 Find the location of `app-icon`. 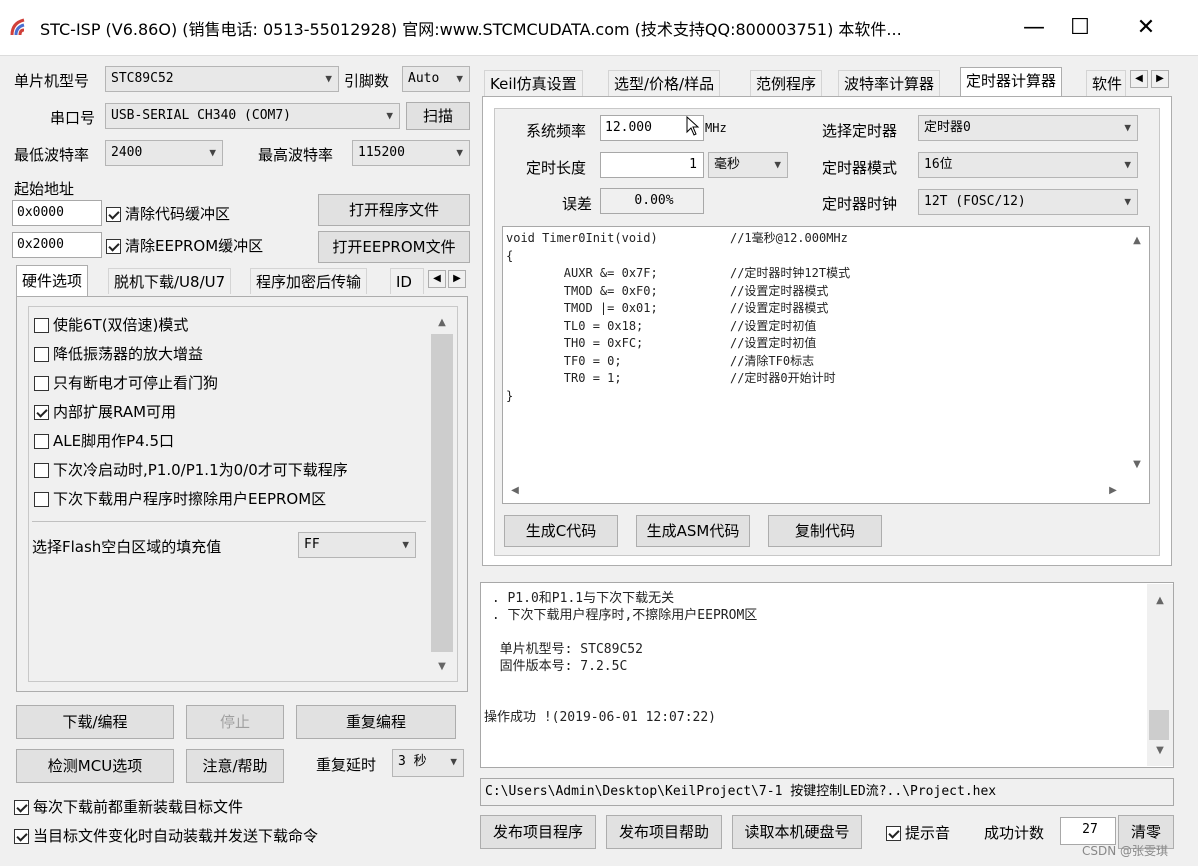

app-icon is located at coordinates (21, 27).